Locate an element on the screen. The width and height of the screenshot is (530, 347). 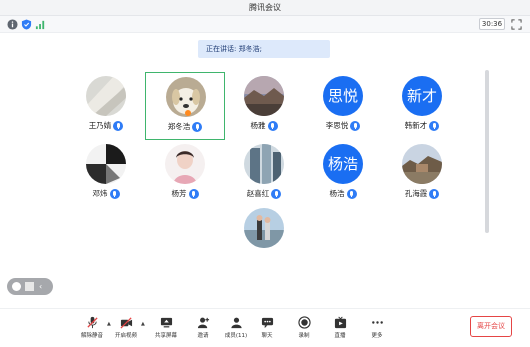
info-bar: 30:36 is located at coordinates (265, 24).